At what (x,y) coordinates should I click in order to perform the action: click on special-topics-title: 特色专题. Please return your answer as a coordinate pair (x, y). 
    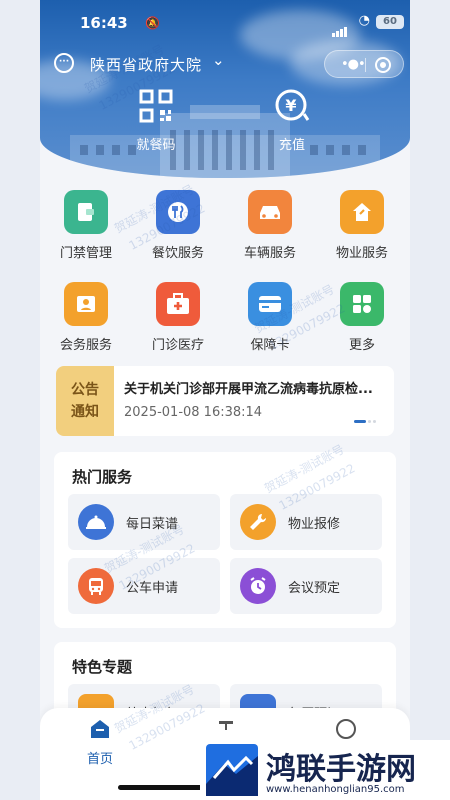
    Looking at the image, I should click on (99, 667).